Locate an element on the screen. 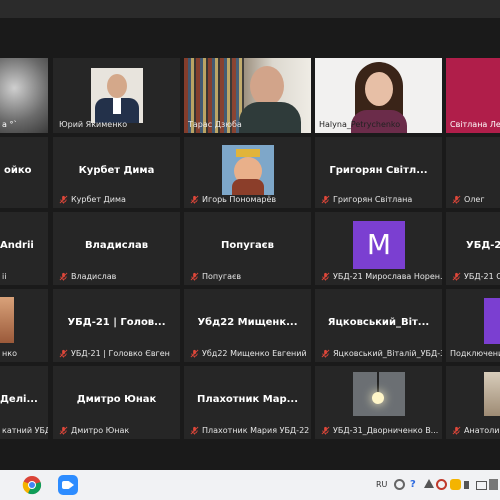 Image resolution: width=500 pixels, height=500 pixels. letter-avatar: M is located at coordinates (379, 245).